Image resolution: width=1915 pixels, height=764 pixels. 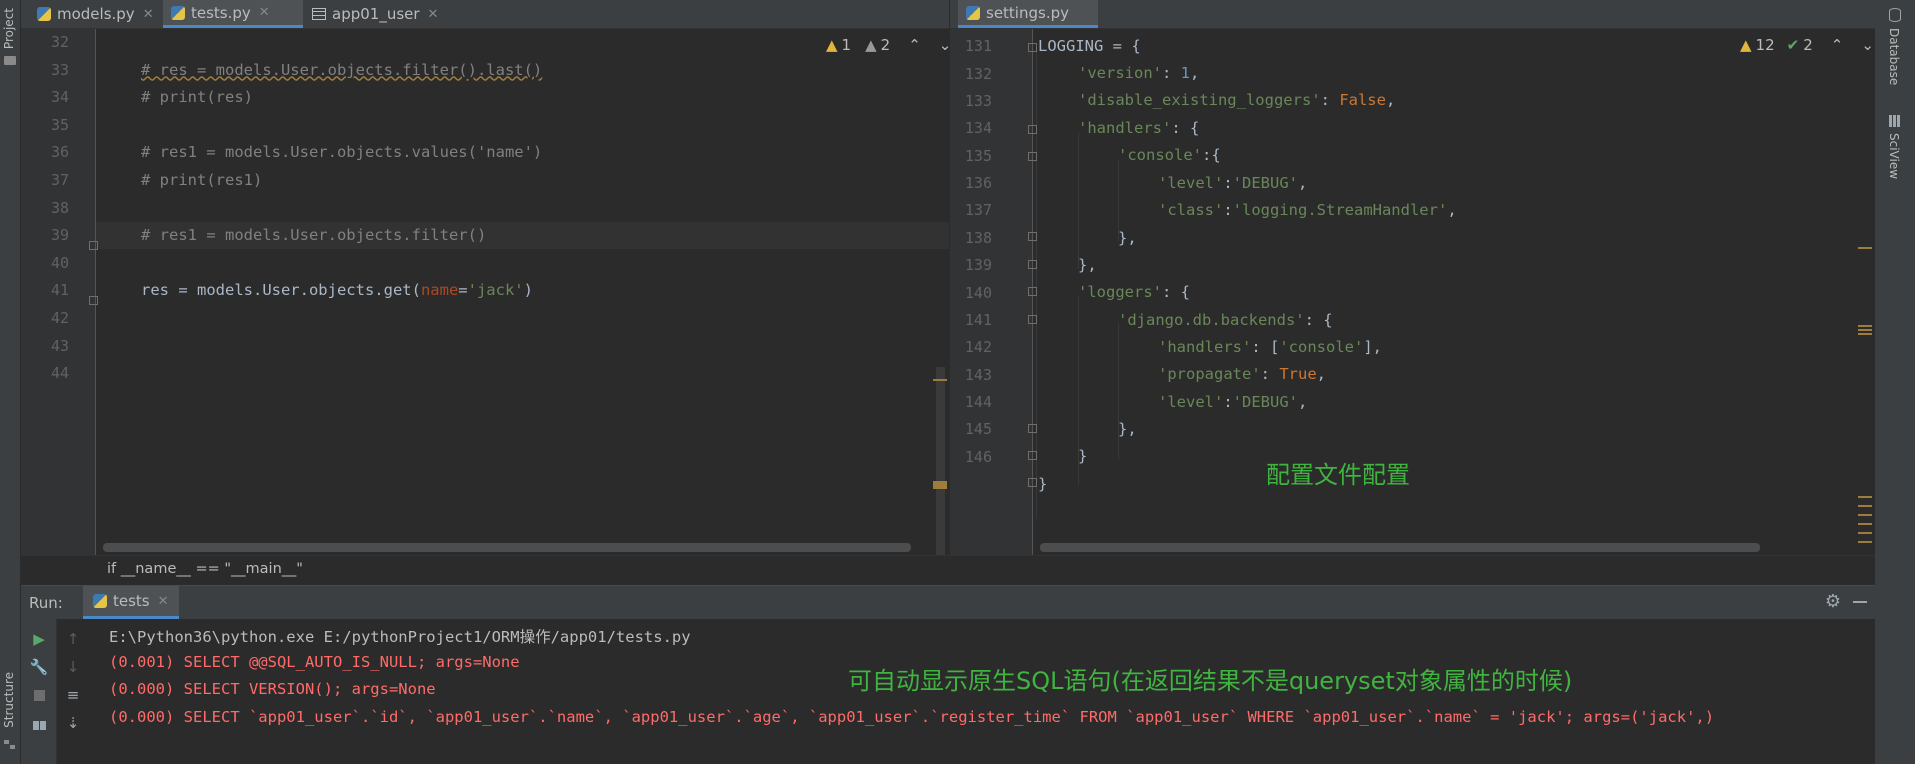 I want to click on structure-icon, so click(x=10, y=745).